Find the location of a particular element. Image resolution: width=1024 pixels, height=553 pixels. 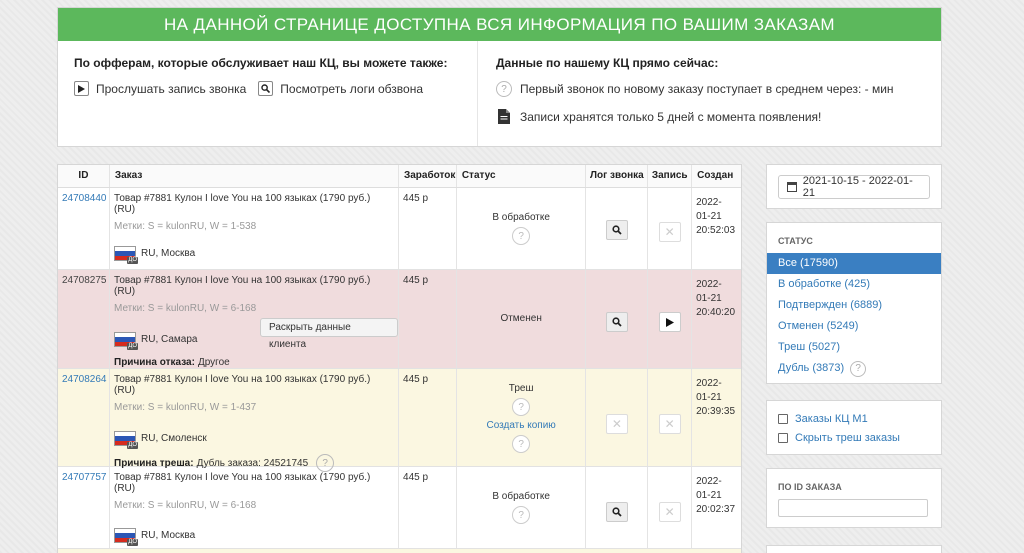

call-log-unavailable-icon: ✕ is located at coordinates (616, 424).